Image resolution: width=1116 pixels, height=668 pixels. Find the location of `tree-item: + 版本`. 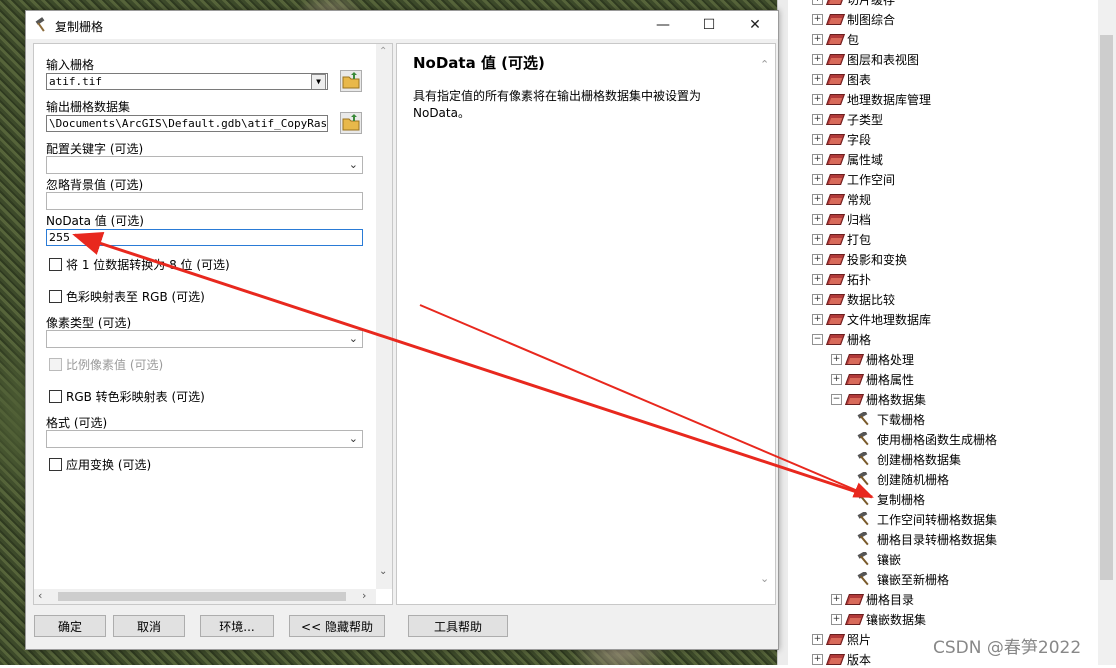

tree-item: + 版本 is located at coordinates (841, 659).